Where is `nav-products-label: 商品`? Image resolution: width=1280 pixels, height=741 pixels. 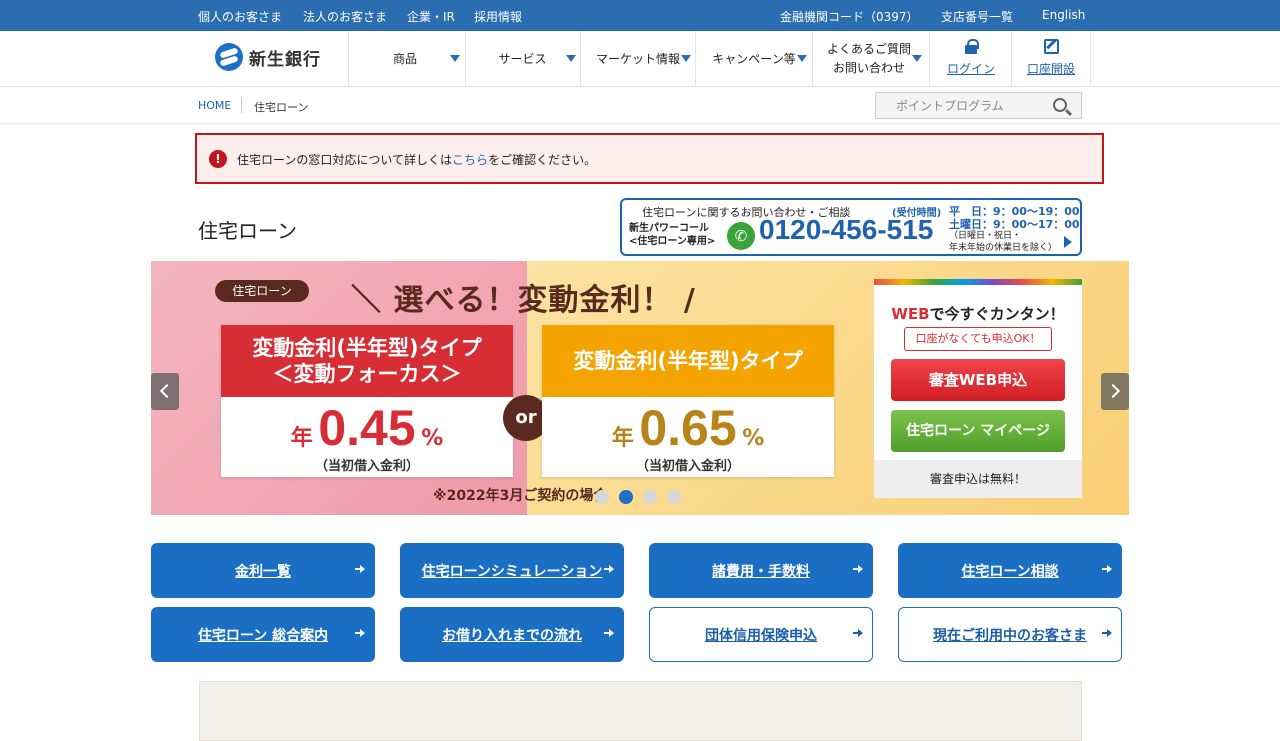
nav-products-label: 商品 is located at coordinates (404, 58).